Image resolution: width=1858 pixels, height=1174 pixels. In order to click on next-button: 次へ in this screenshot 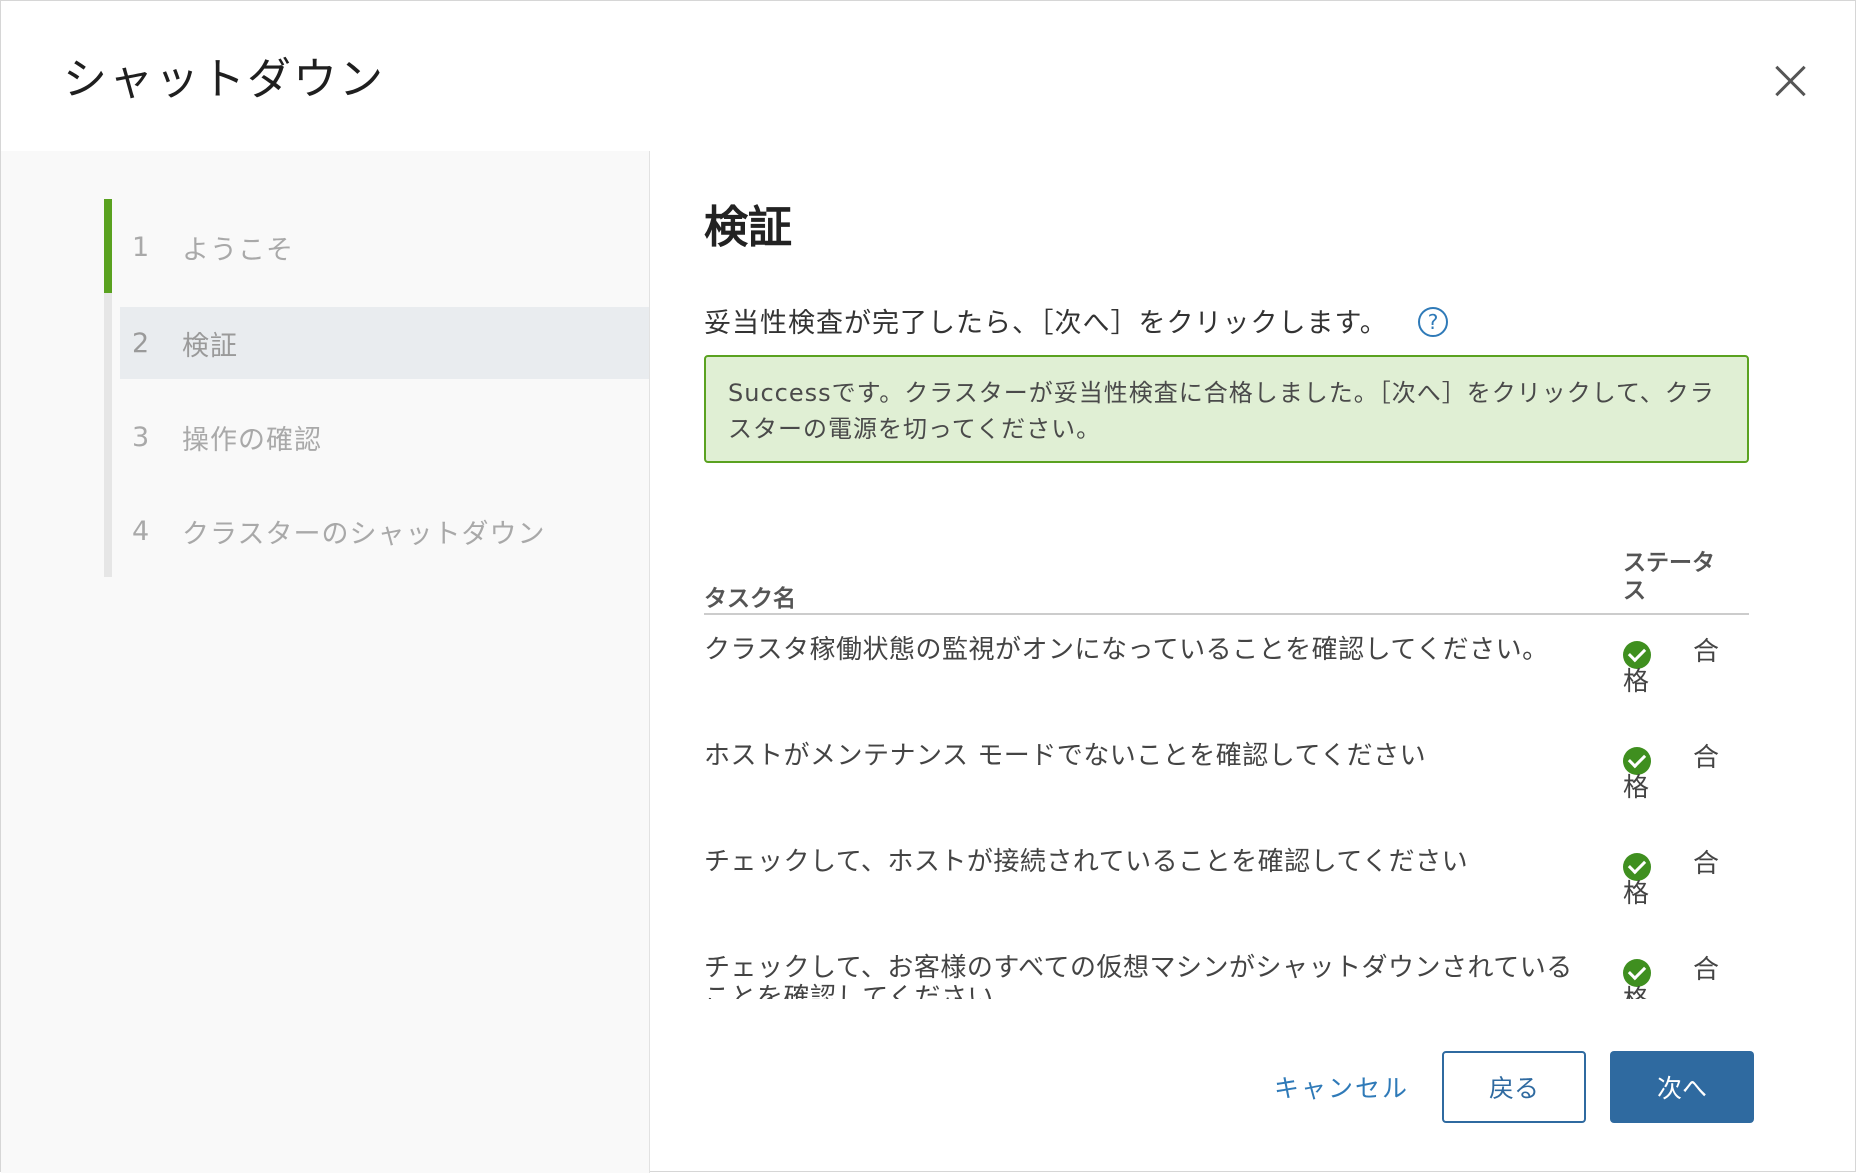, I will do `click(1682, 1087)`.